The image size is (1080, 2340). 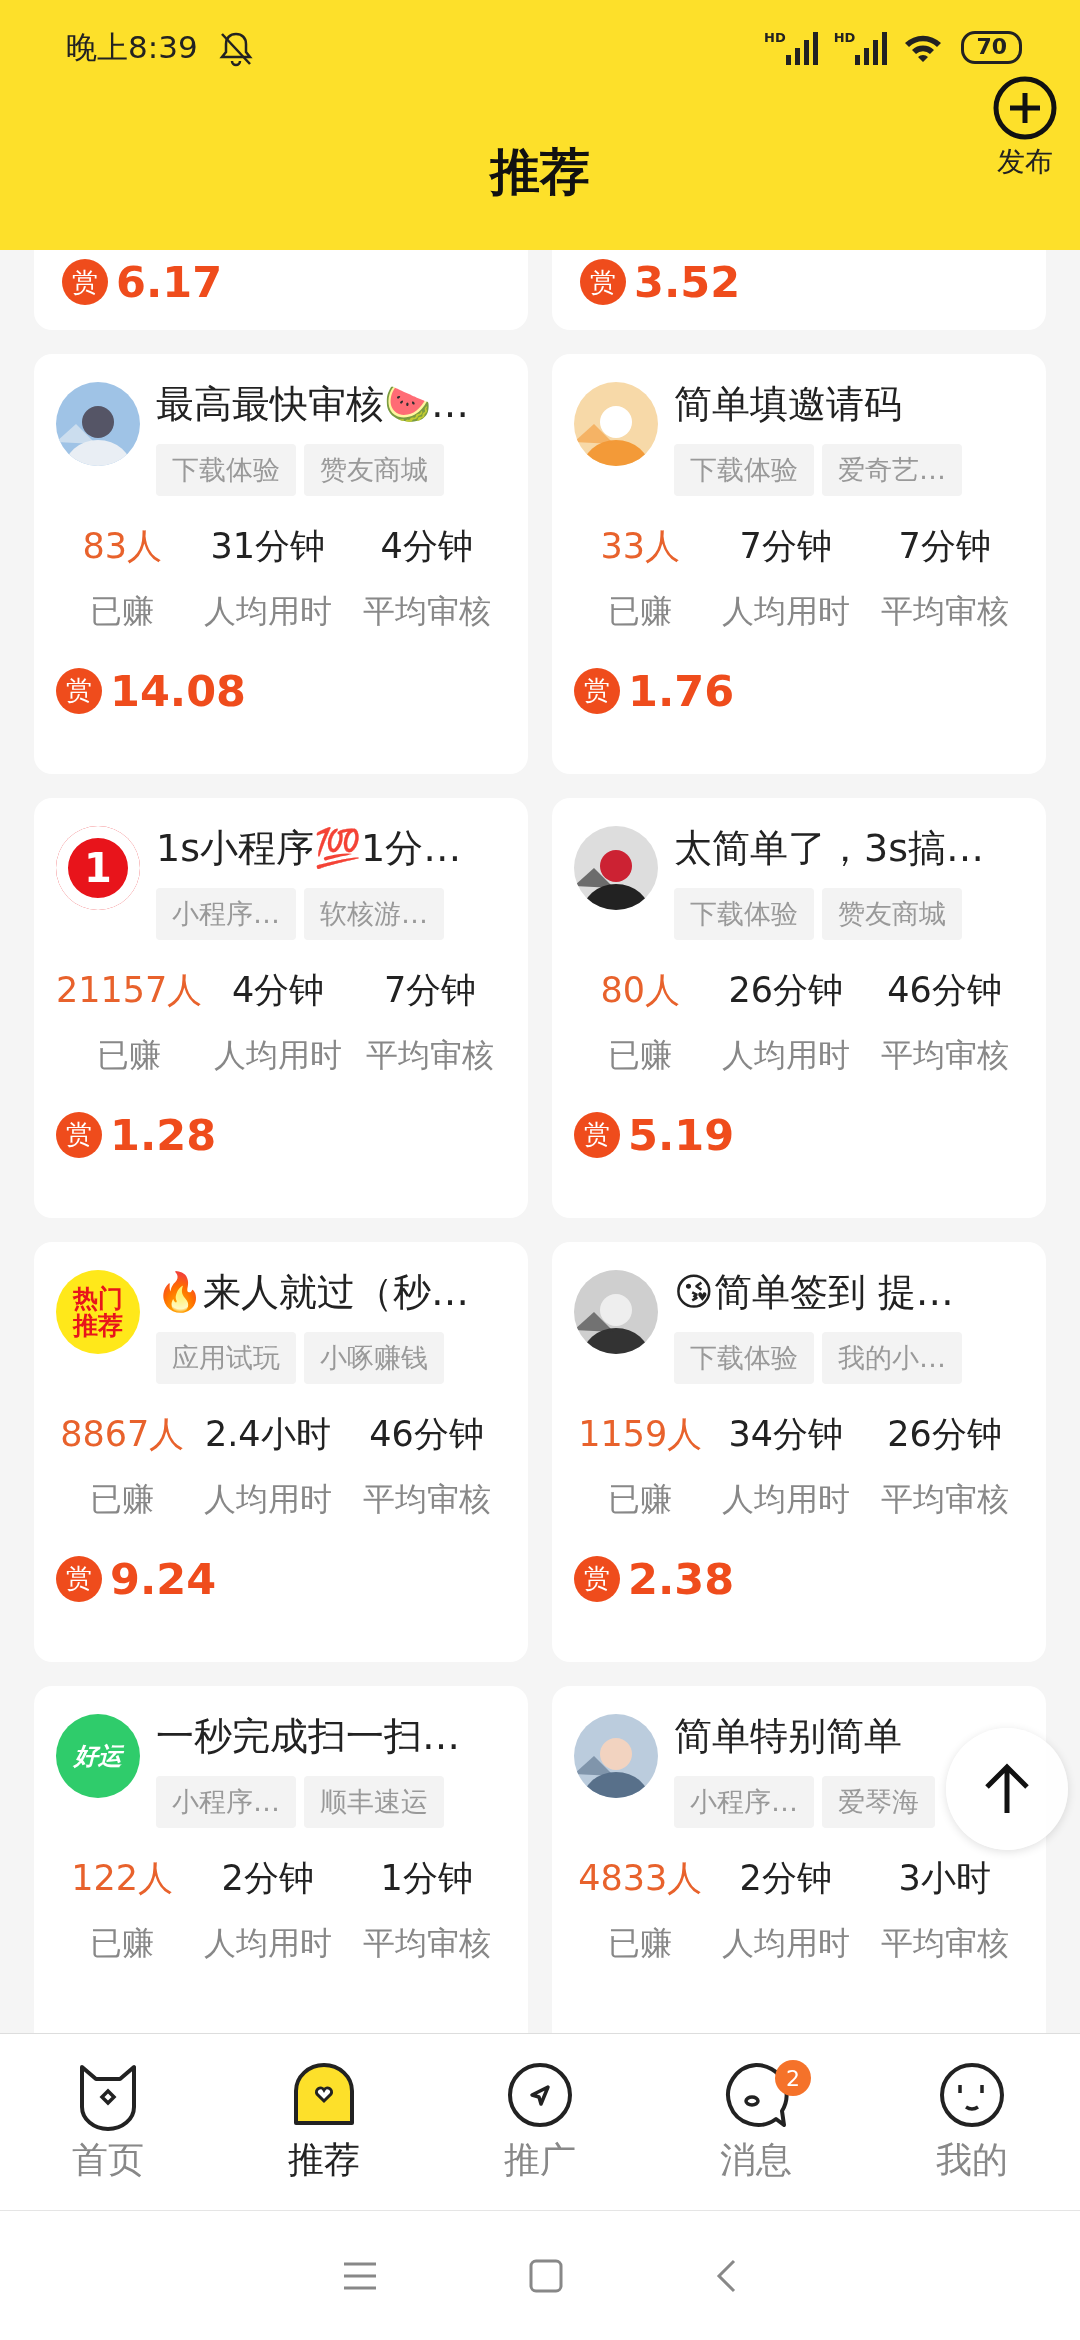 What do you see at coordinates (281, 290) in the screenshot?
I see `task-card: 赏 6.17` at bounding box center [281, 290].